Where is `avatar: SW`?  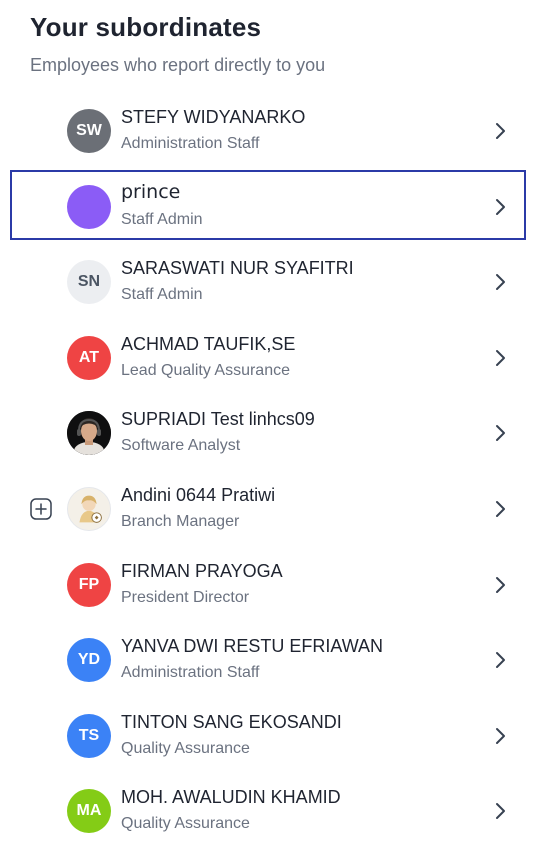
avatar: SW is located at coordinates (89, 131).